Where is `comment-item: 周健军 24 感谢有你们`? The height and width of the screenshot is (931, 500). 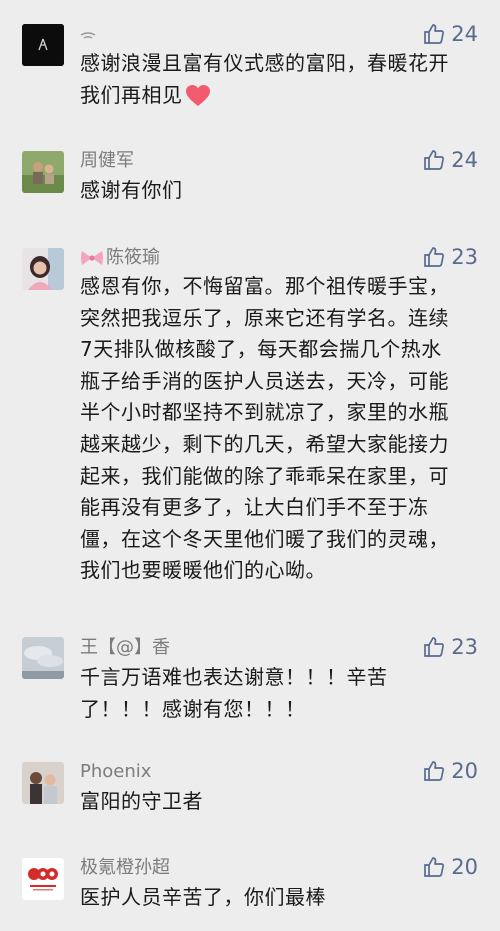 comment-item: 周健军 24 感谢有你们 is located at coordinates (250, 175).